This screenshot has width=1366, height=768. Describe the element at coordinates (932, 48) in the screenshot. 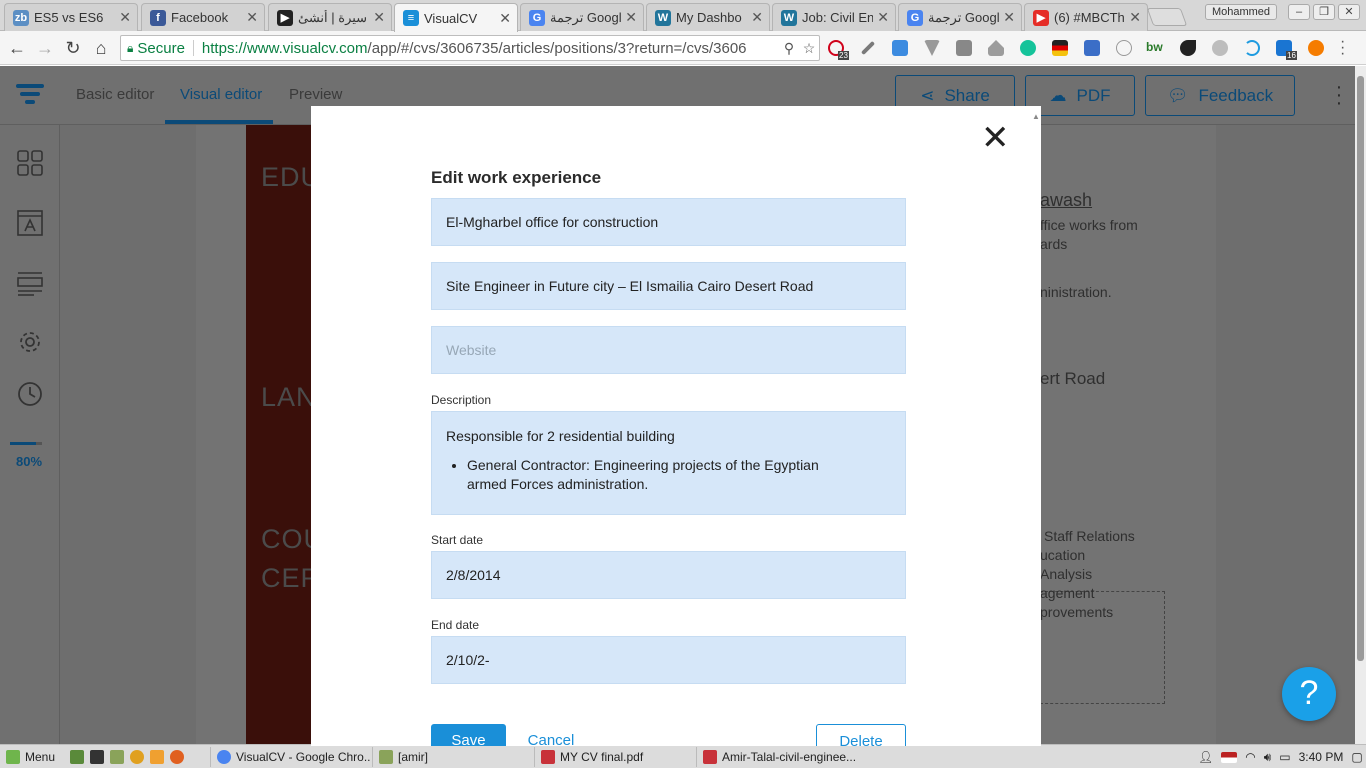

I see `v-extension-icon` at that location.